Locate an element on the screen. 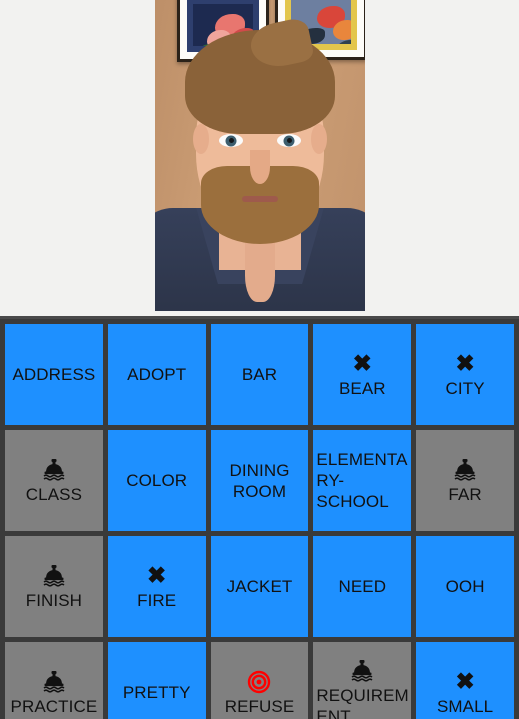 Image resolution: width=519 pixels, height=719 pixels. symbol-cell-label: OOH is located at coordinates (465, 586).